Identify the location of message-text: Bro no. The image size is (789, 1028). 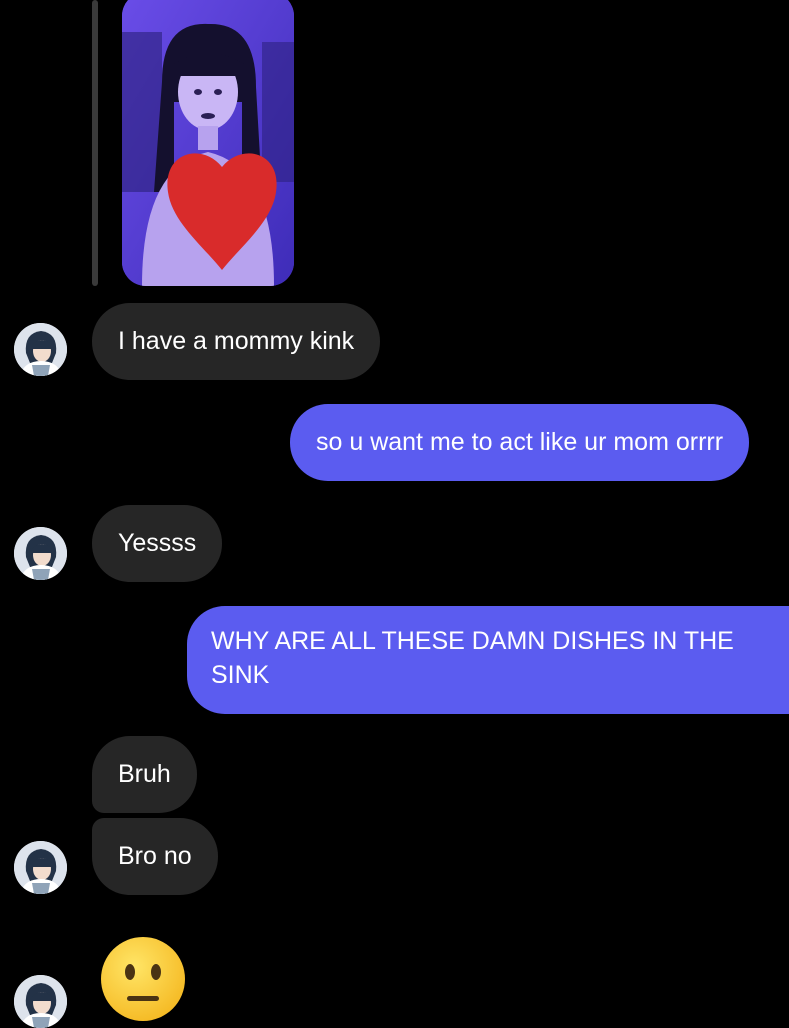
(155, 856).